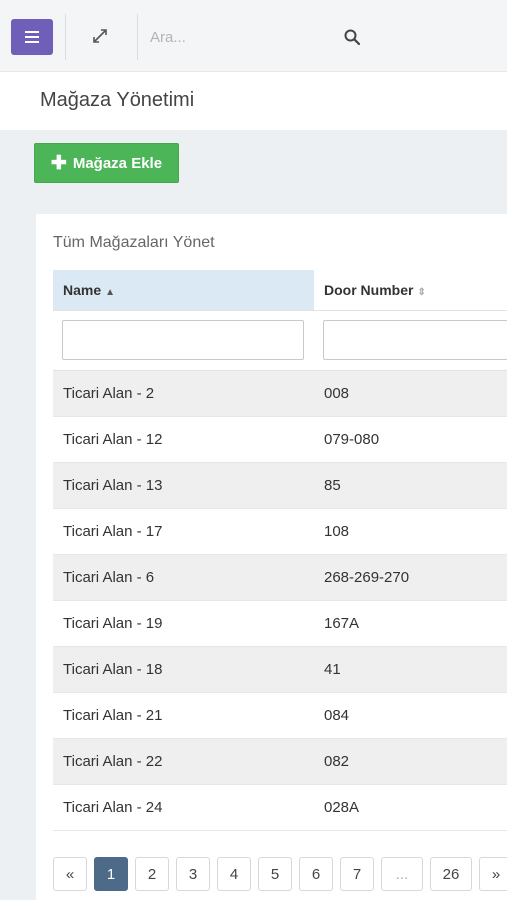 This screenshot has height=900, width=507. Describe the element at coordinates (410, 439) in the screenshot. I see `cell-door-number: 079-080` at that location.